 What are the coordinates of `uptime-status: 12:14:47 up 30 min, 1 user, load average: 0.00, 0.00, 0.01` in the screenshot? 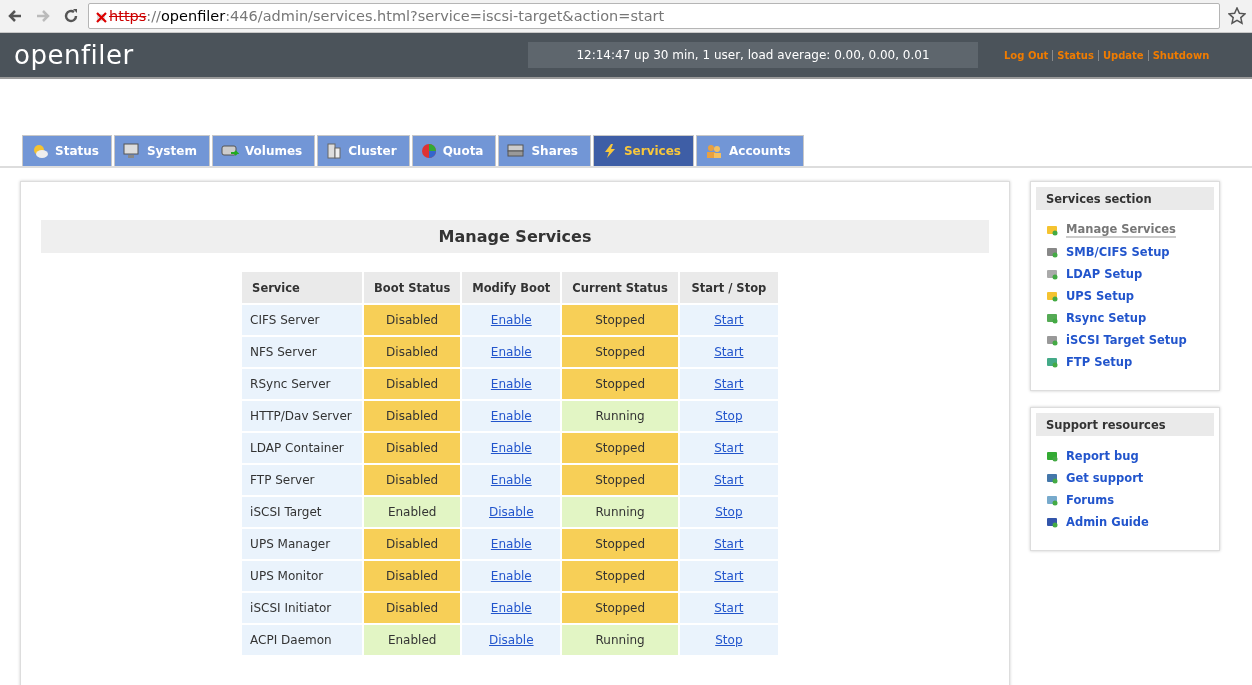 It's located at (753, 55).